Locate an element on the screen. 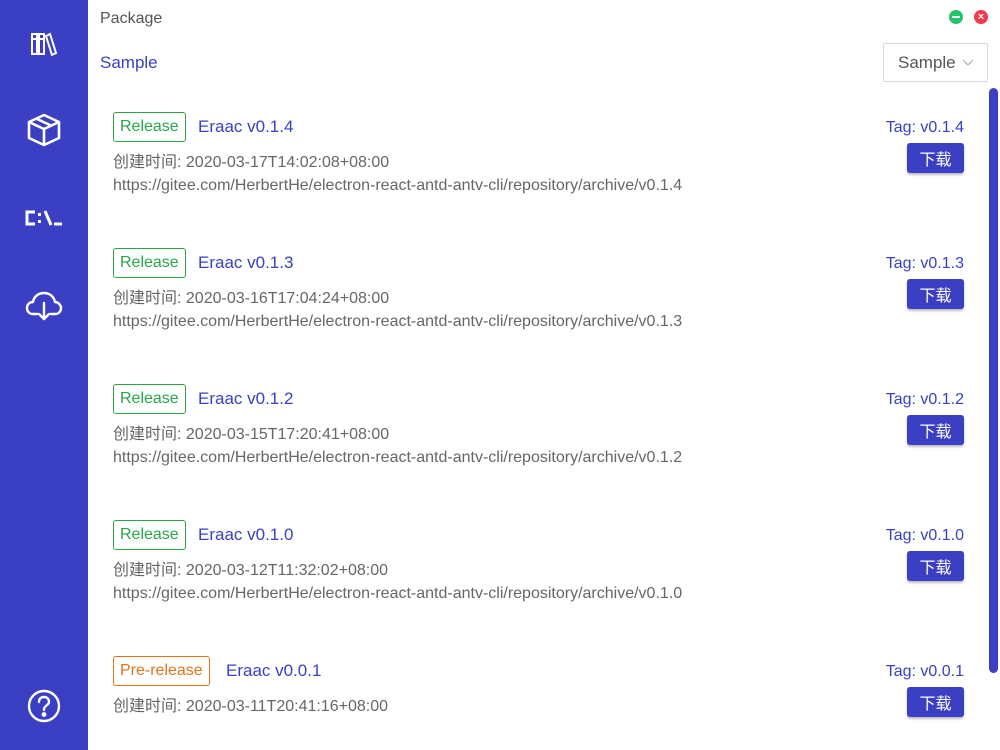 Image resolution: width=1000 pixels, height=750 pixels. sidebar-item-library is located at coordinates (44, 44).